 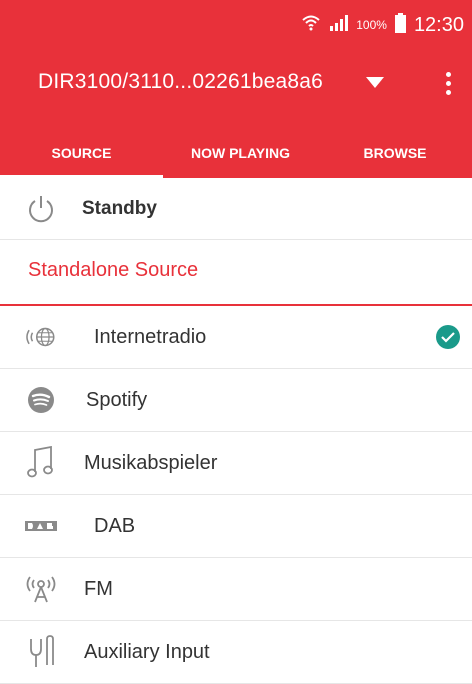 What do you see at coordinates (375, 83) in the screenshot?
I see `caret-down-icon` at bounding box center [375, 83].